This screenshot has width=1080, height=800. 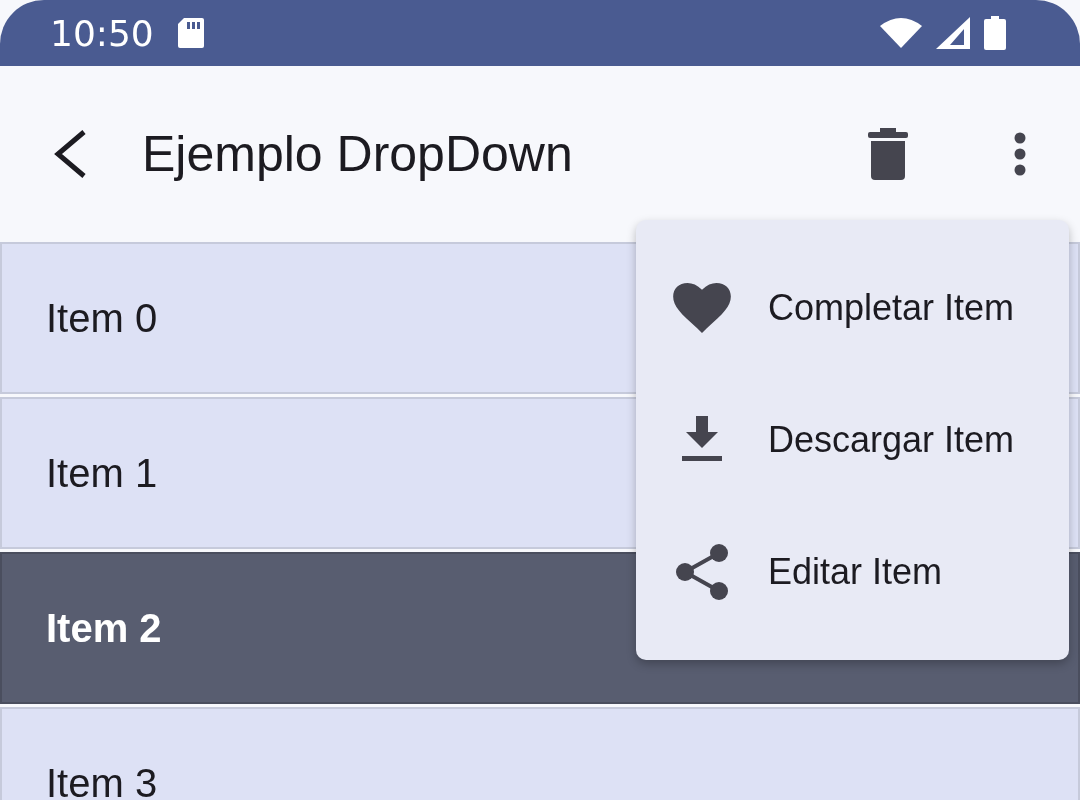 I want to click on menu-item: Completar Item, so click(x=852, y=308).